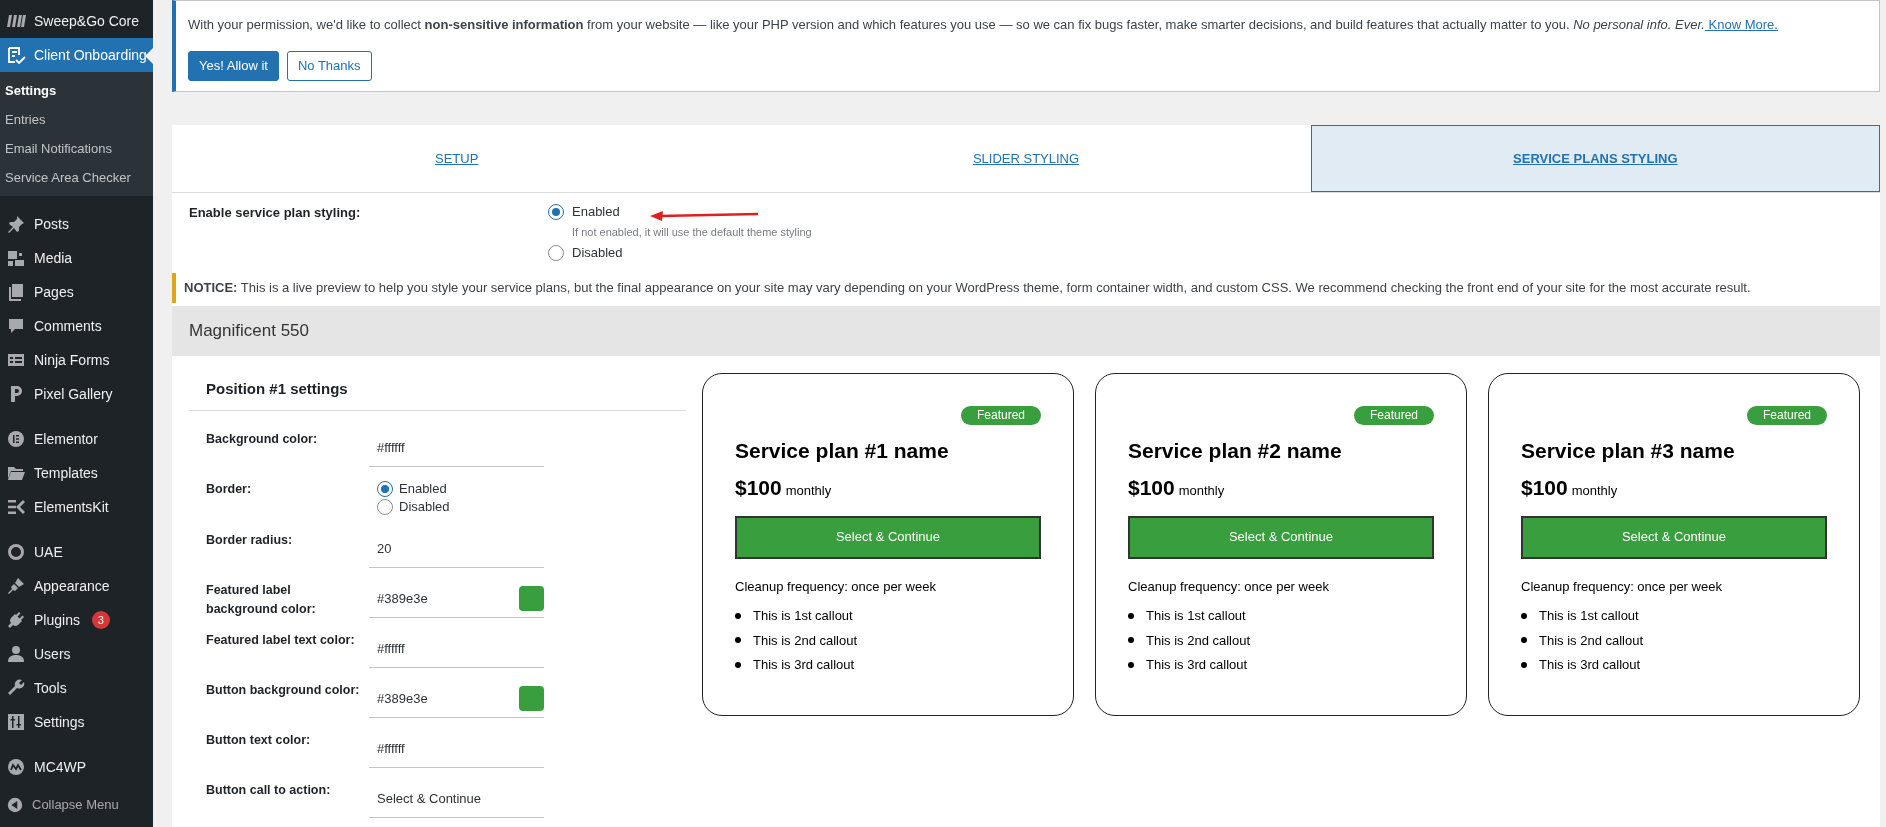 This screenshot has width=1886, height=827. What do you see at coordinates (76, 119) in the screenshot?
I see `submenu-item: Entries` at bounding box center [76, 119].